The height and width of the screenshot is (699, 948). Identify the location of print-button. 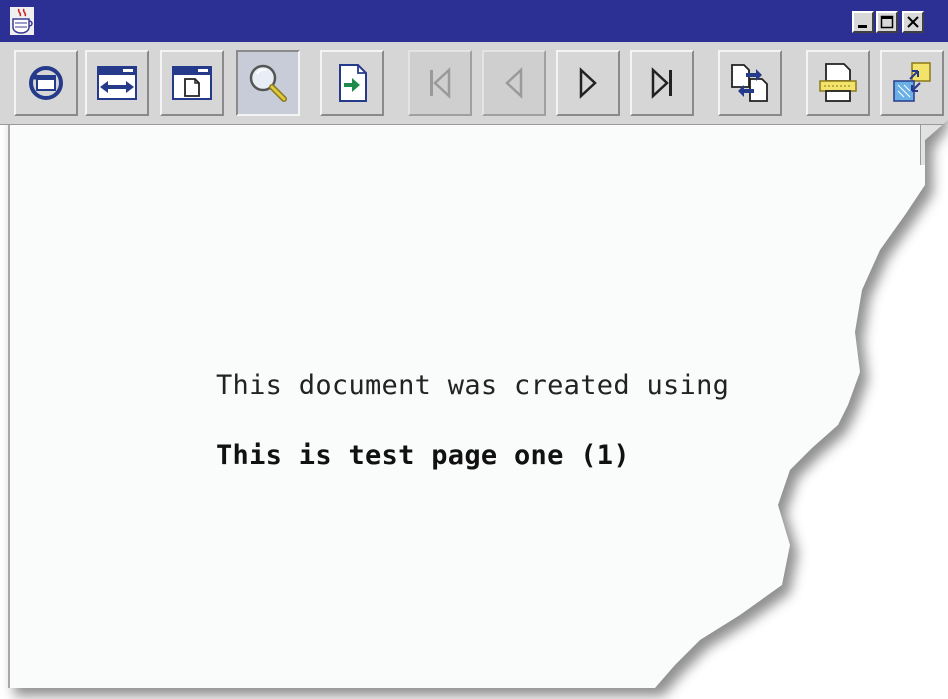
(838, 83).